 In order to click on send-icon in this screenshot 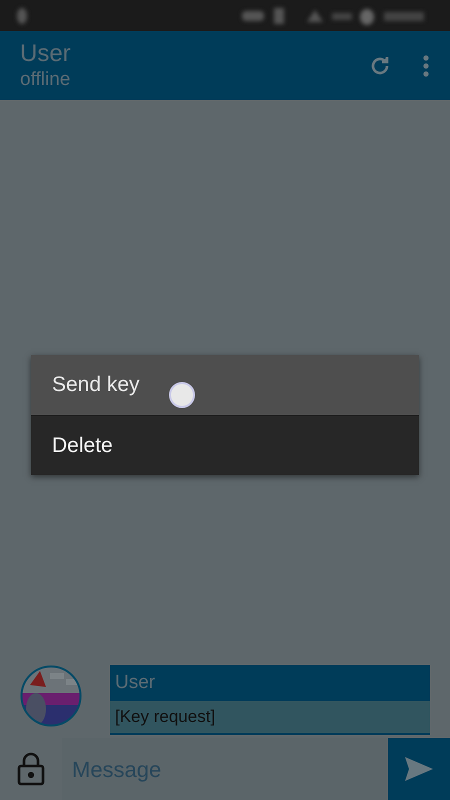, I will do `click(419, 769)`.